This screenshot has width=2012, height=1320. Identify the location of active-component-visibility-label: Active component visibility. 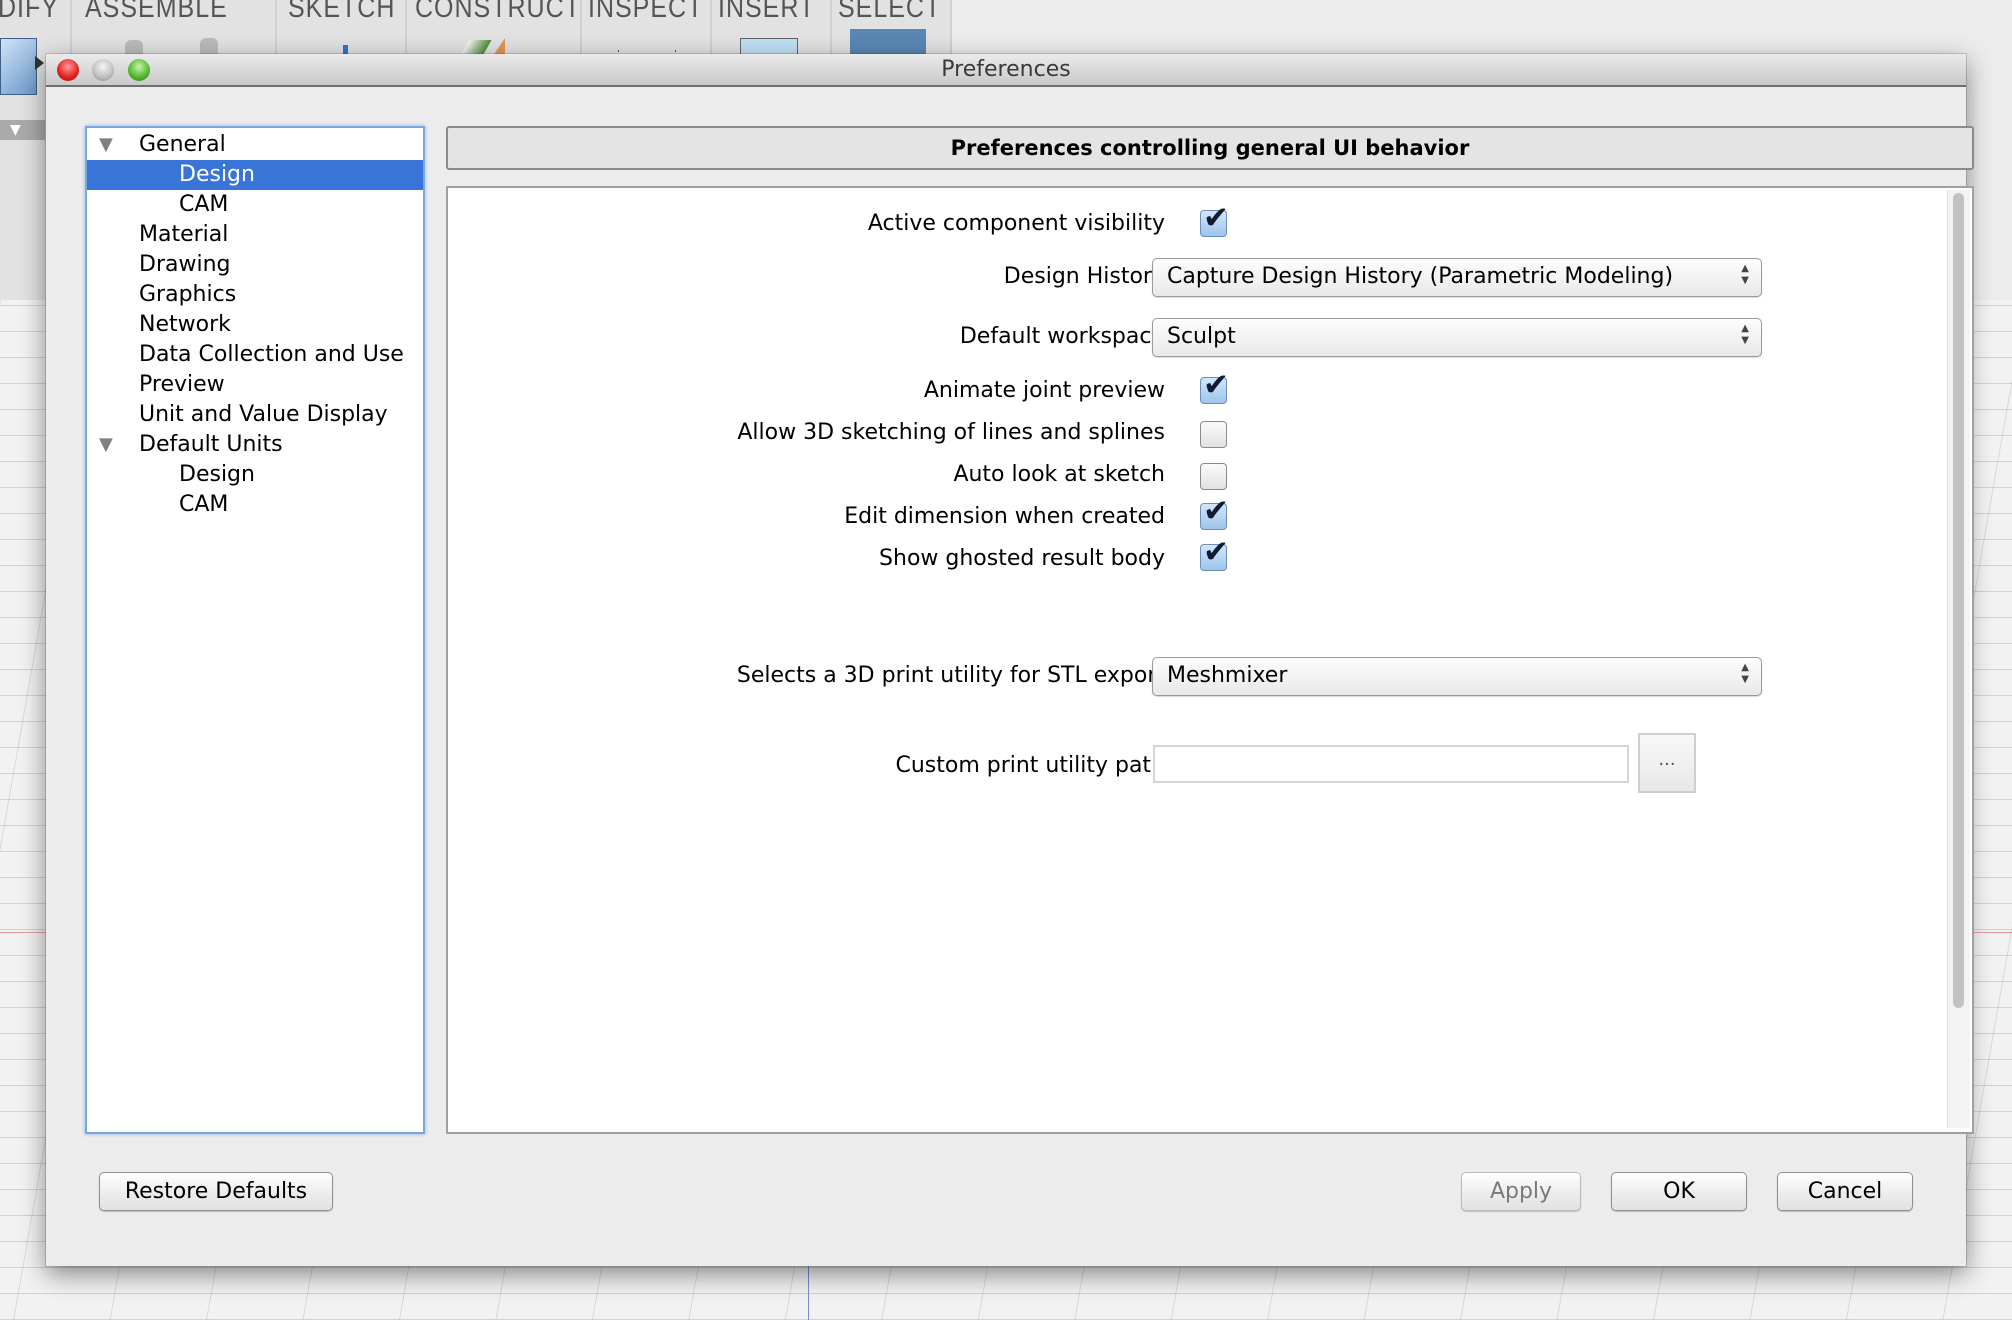
(1016, 223).